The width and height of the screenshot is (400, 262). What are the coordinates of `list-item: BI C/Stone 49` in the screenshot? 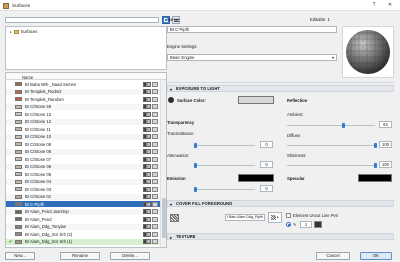 It's located at (83, 106).